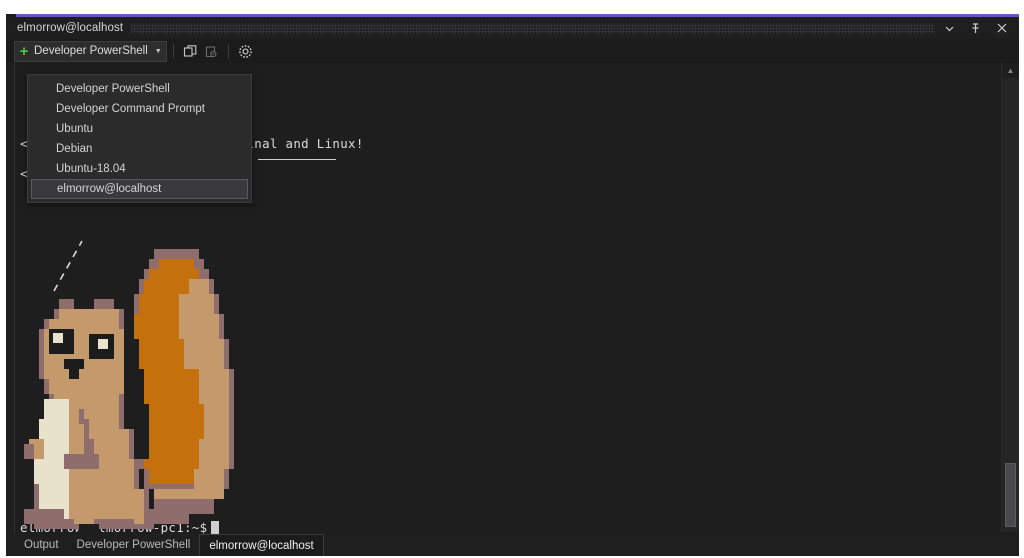  Describe the element at coordinates (949, 28) in the screenshot. I see `chevron-down-icon` at that location.